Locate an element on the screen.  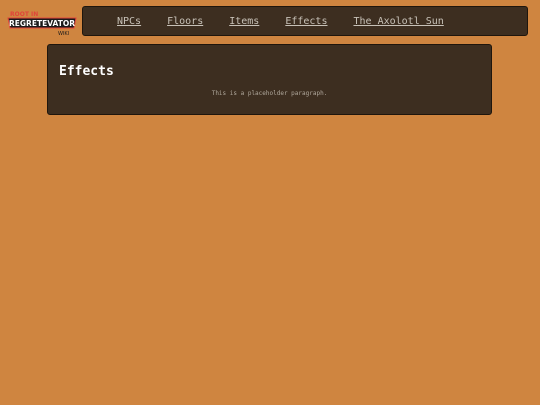
logo-main-text: REGRETEVATOR is located at coordinates (42, 23).